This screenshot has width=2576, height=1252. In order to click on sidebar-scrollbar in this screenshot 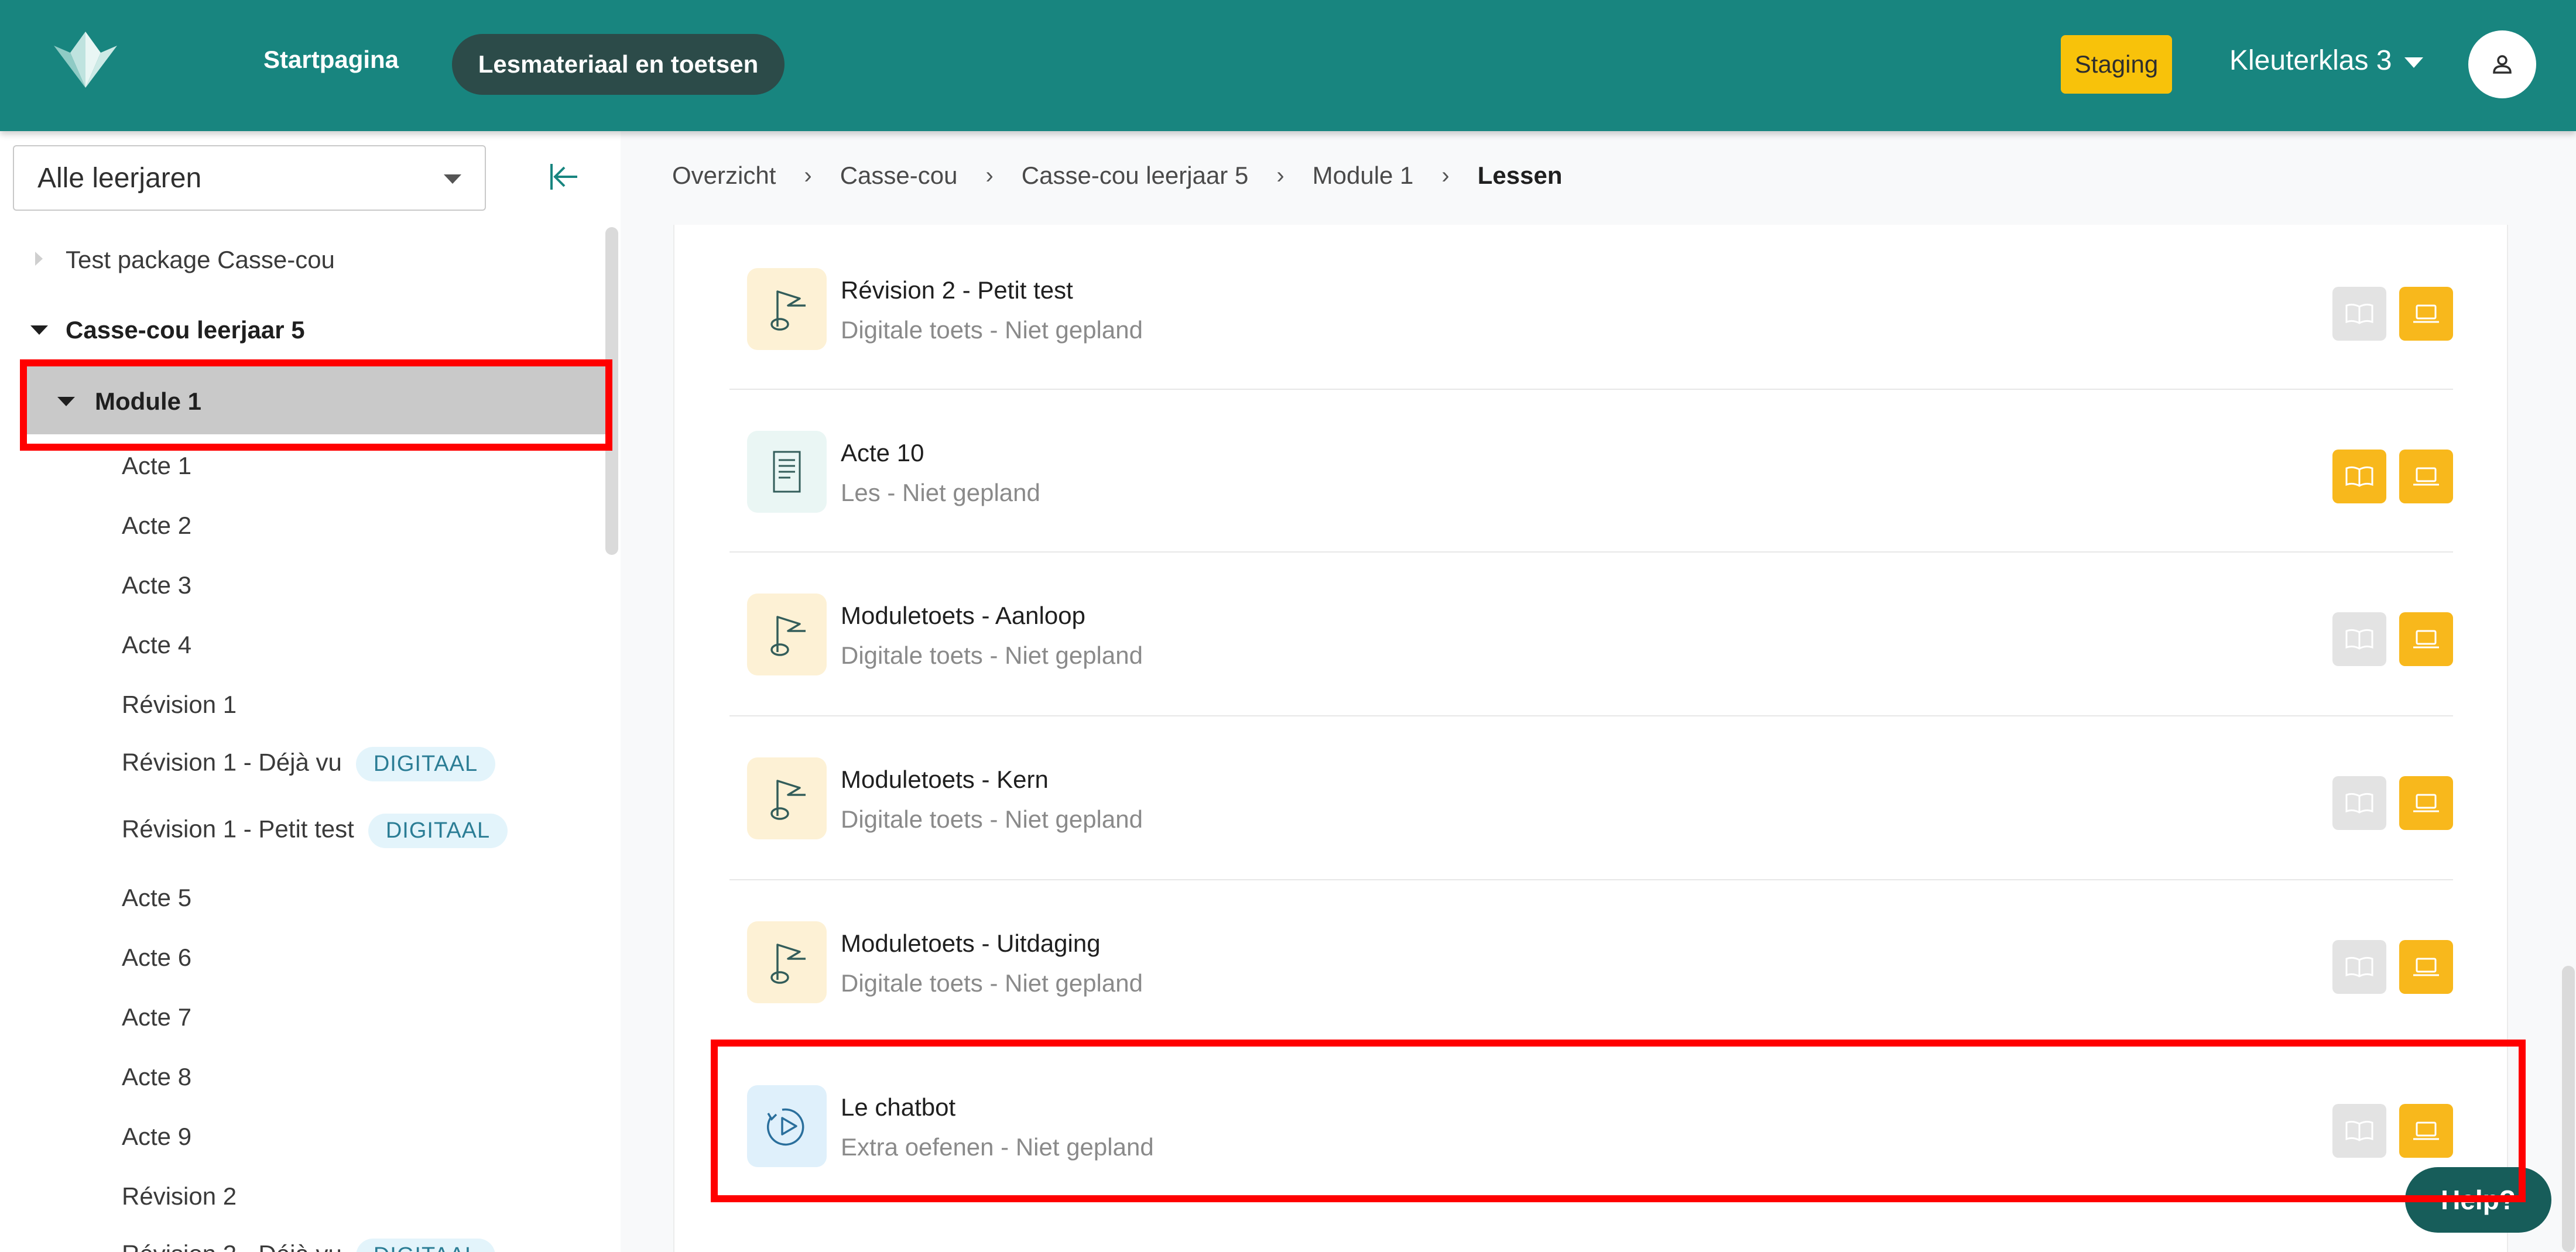, I will do `click(611, 391)`.